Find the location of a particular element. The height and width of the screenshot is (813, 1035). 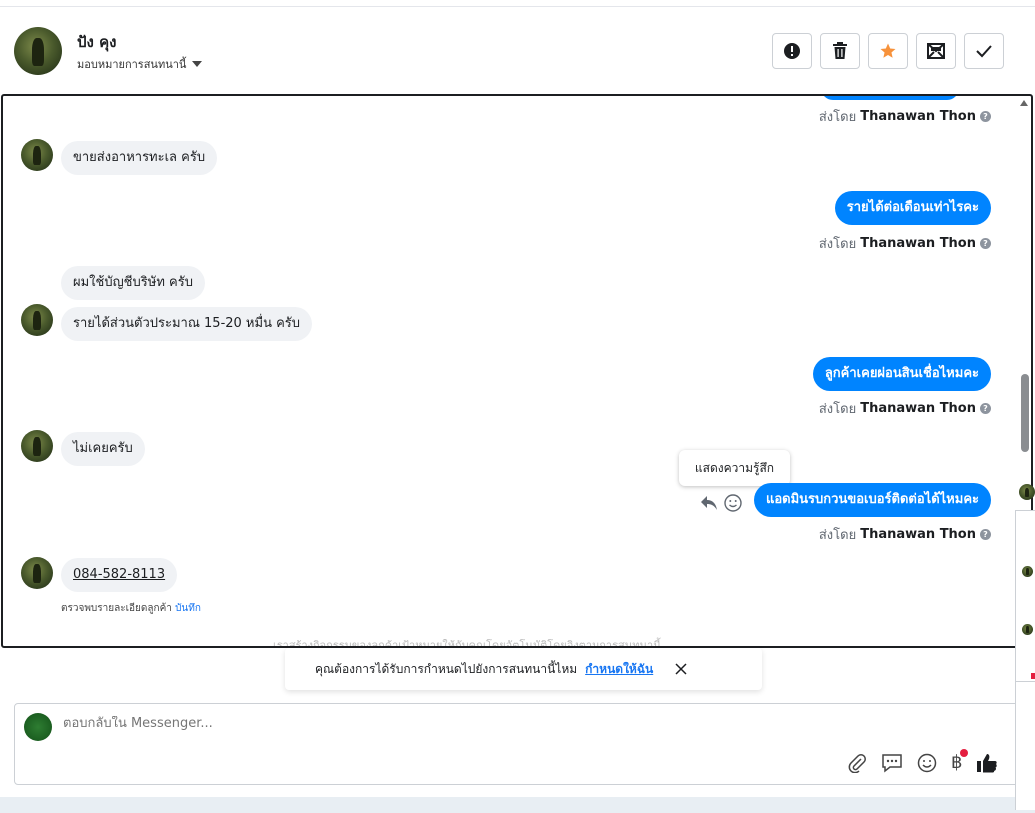

reply-input is located at coordinates (413, 723).